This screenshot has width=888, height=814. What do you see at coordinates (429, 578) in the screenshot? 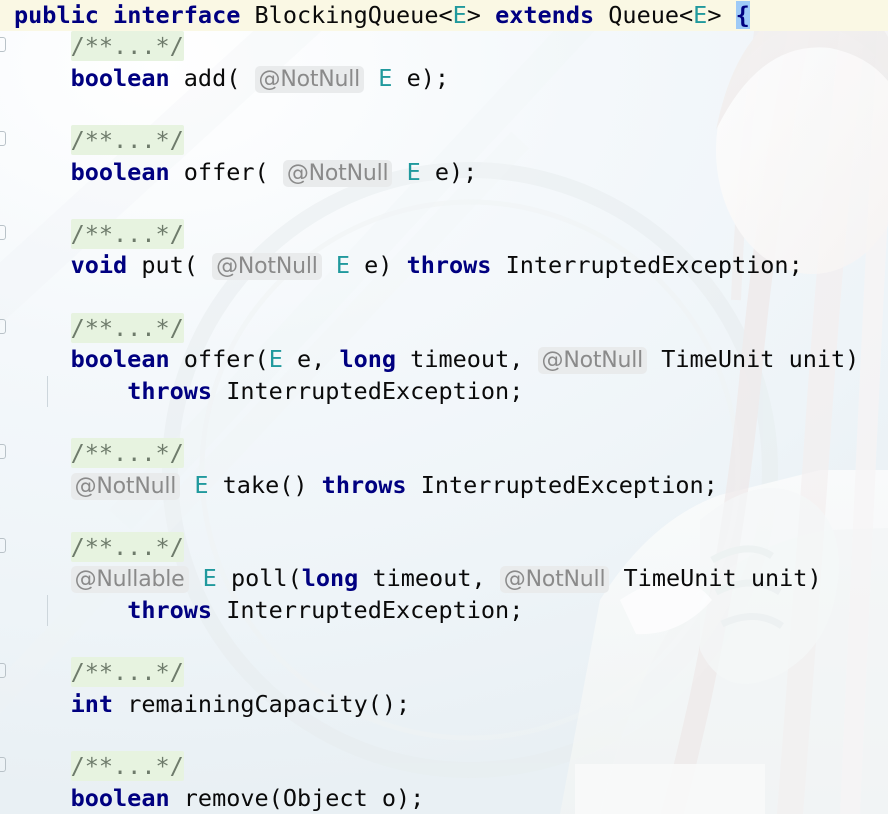
I see `code-token: timeout,` at bounding box center [429, 578].